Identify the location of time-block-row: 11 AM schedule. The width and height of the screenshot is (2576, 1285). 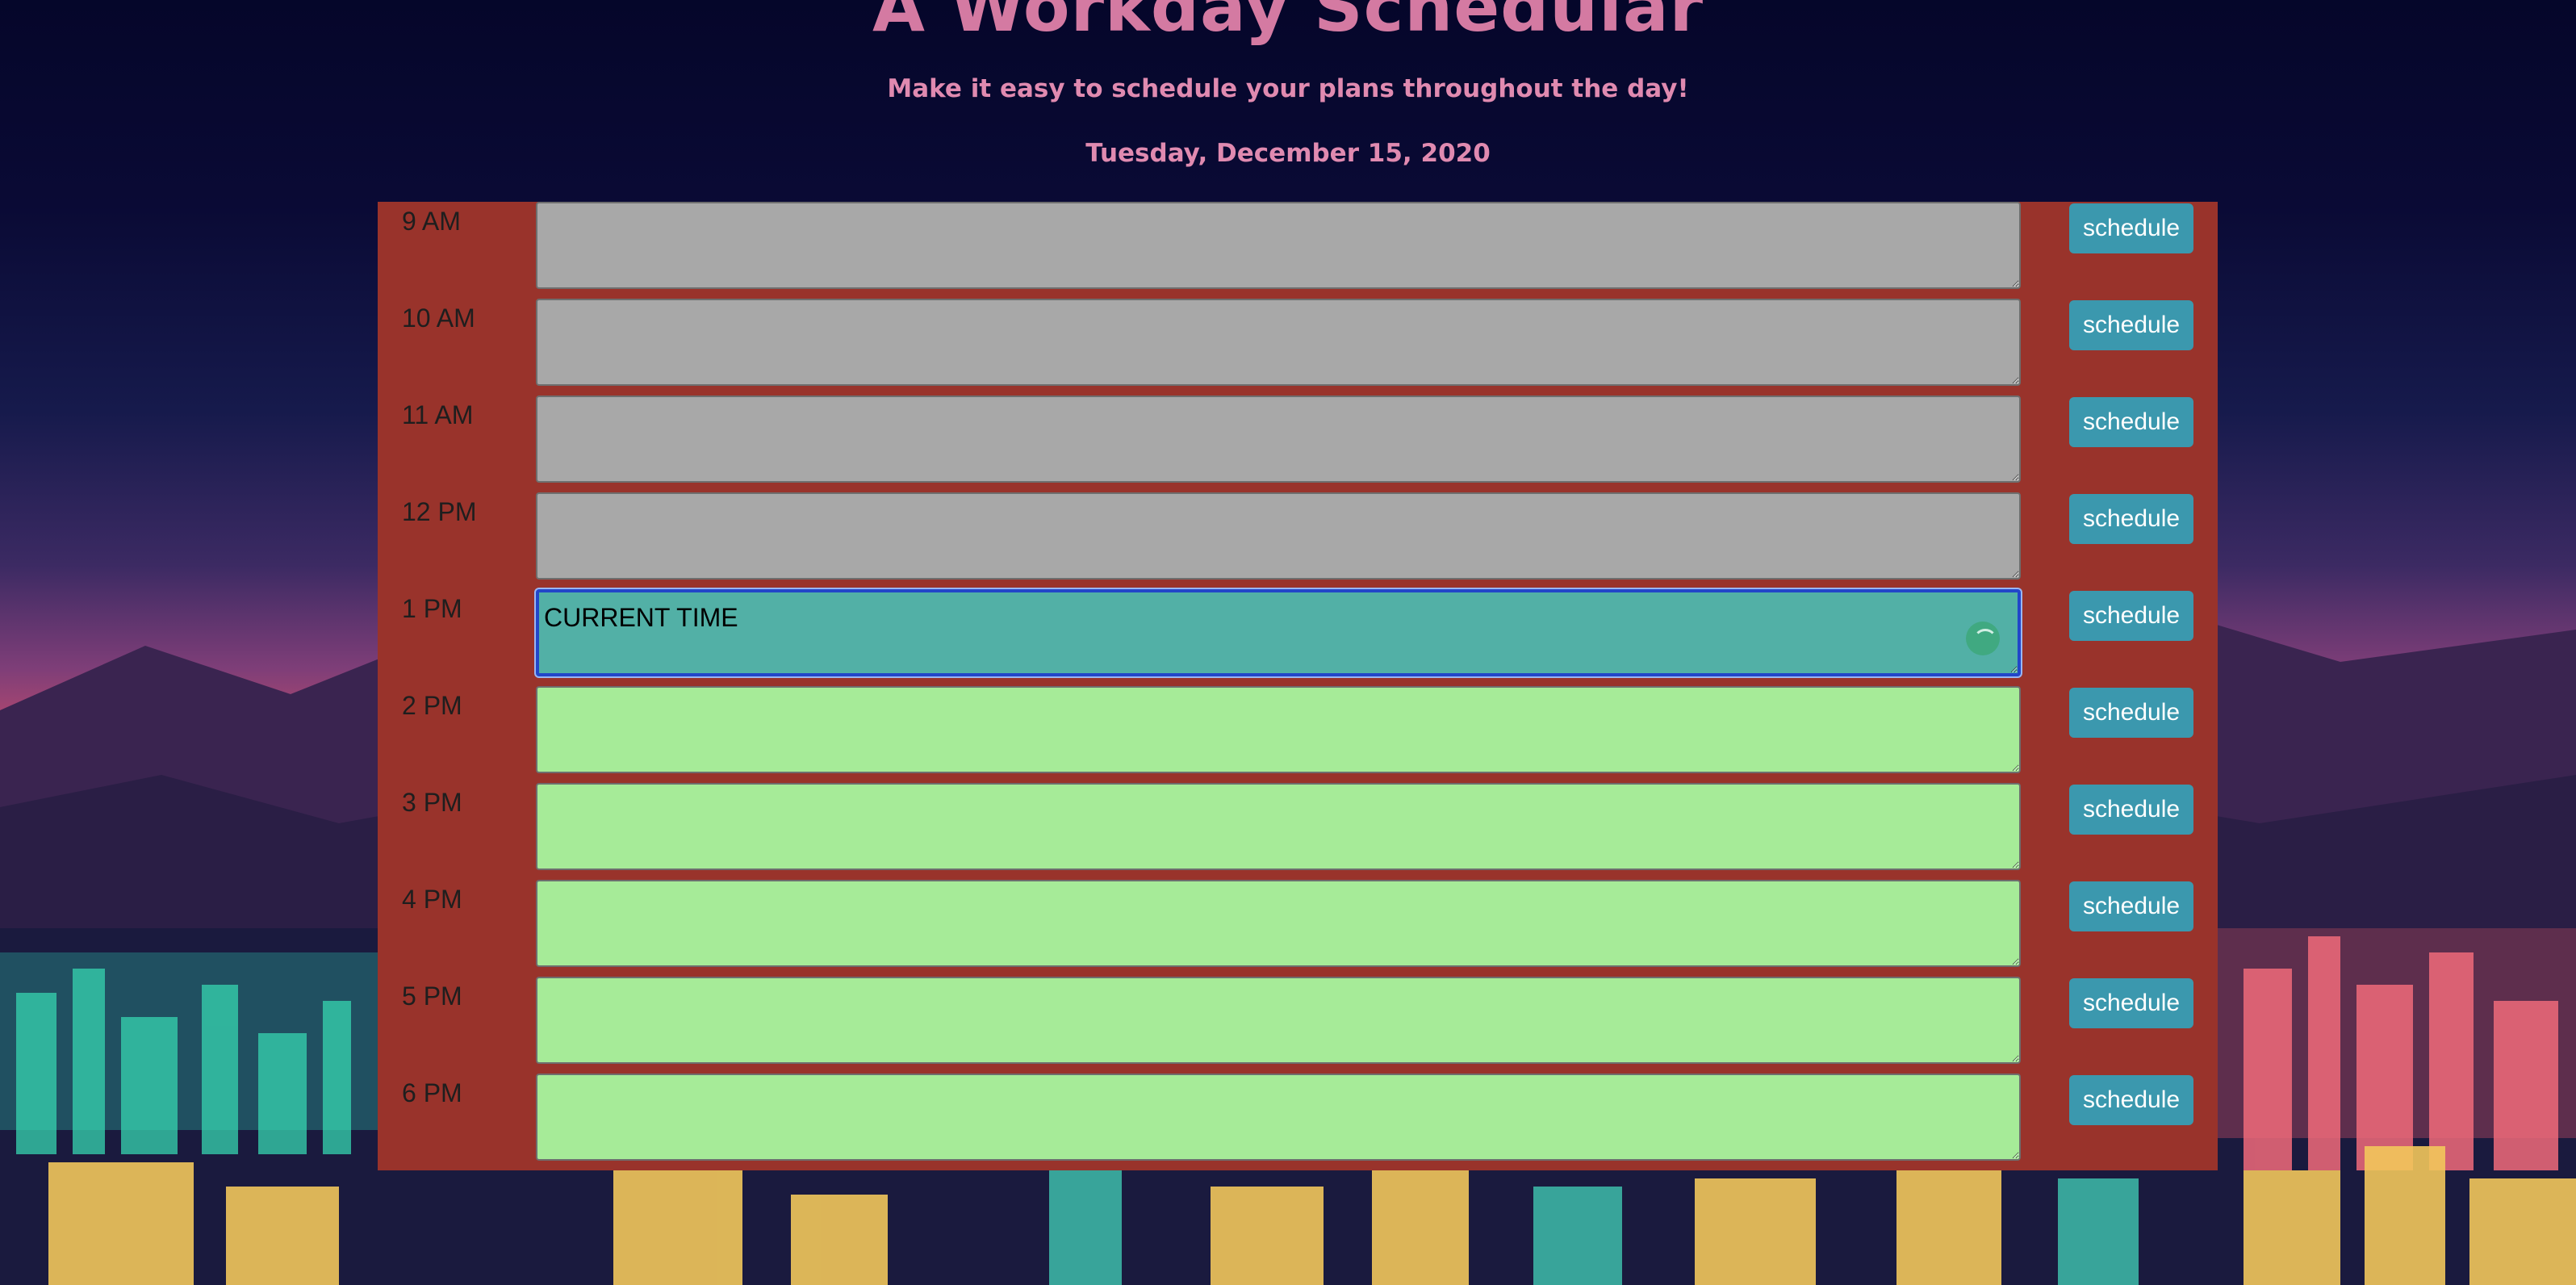
(1298, 444).